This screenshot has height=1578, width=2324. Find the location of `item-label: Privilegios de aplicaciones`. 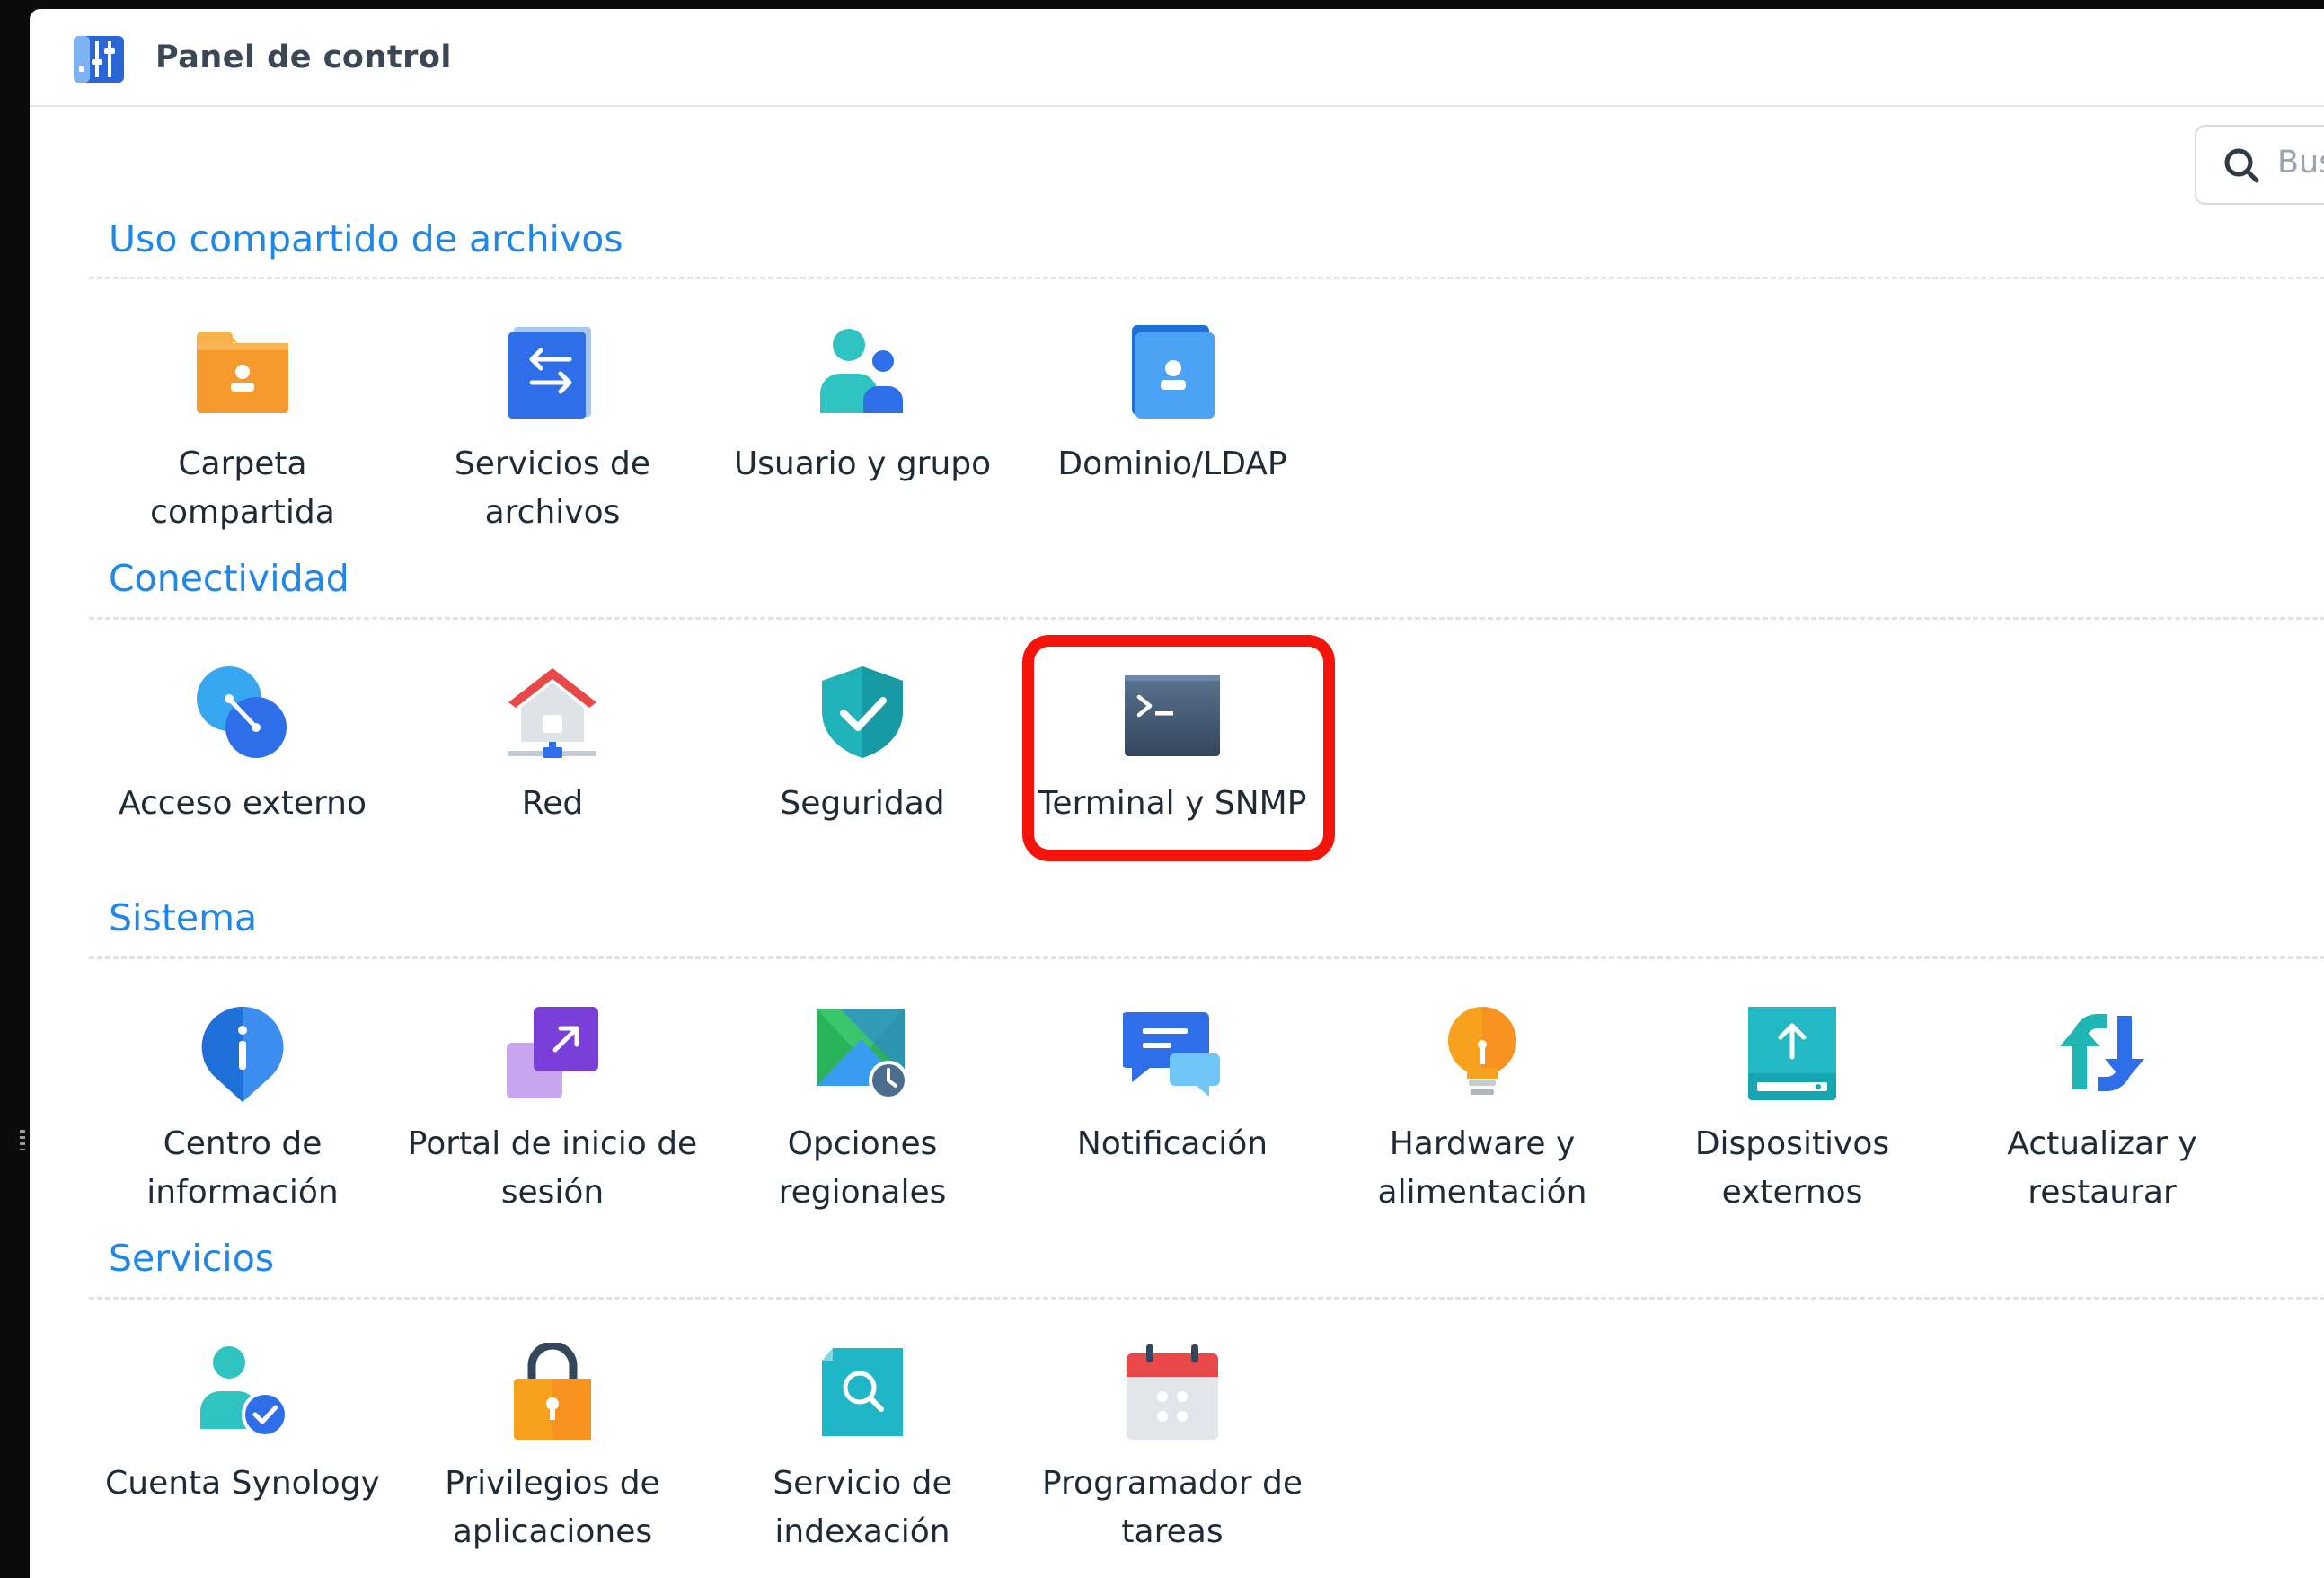

item-label: Privilegios de aplicaciones is located at coordinates (552, 1508).